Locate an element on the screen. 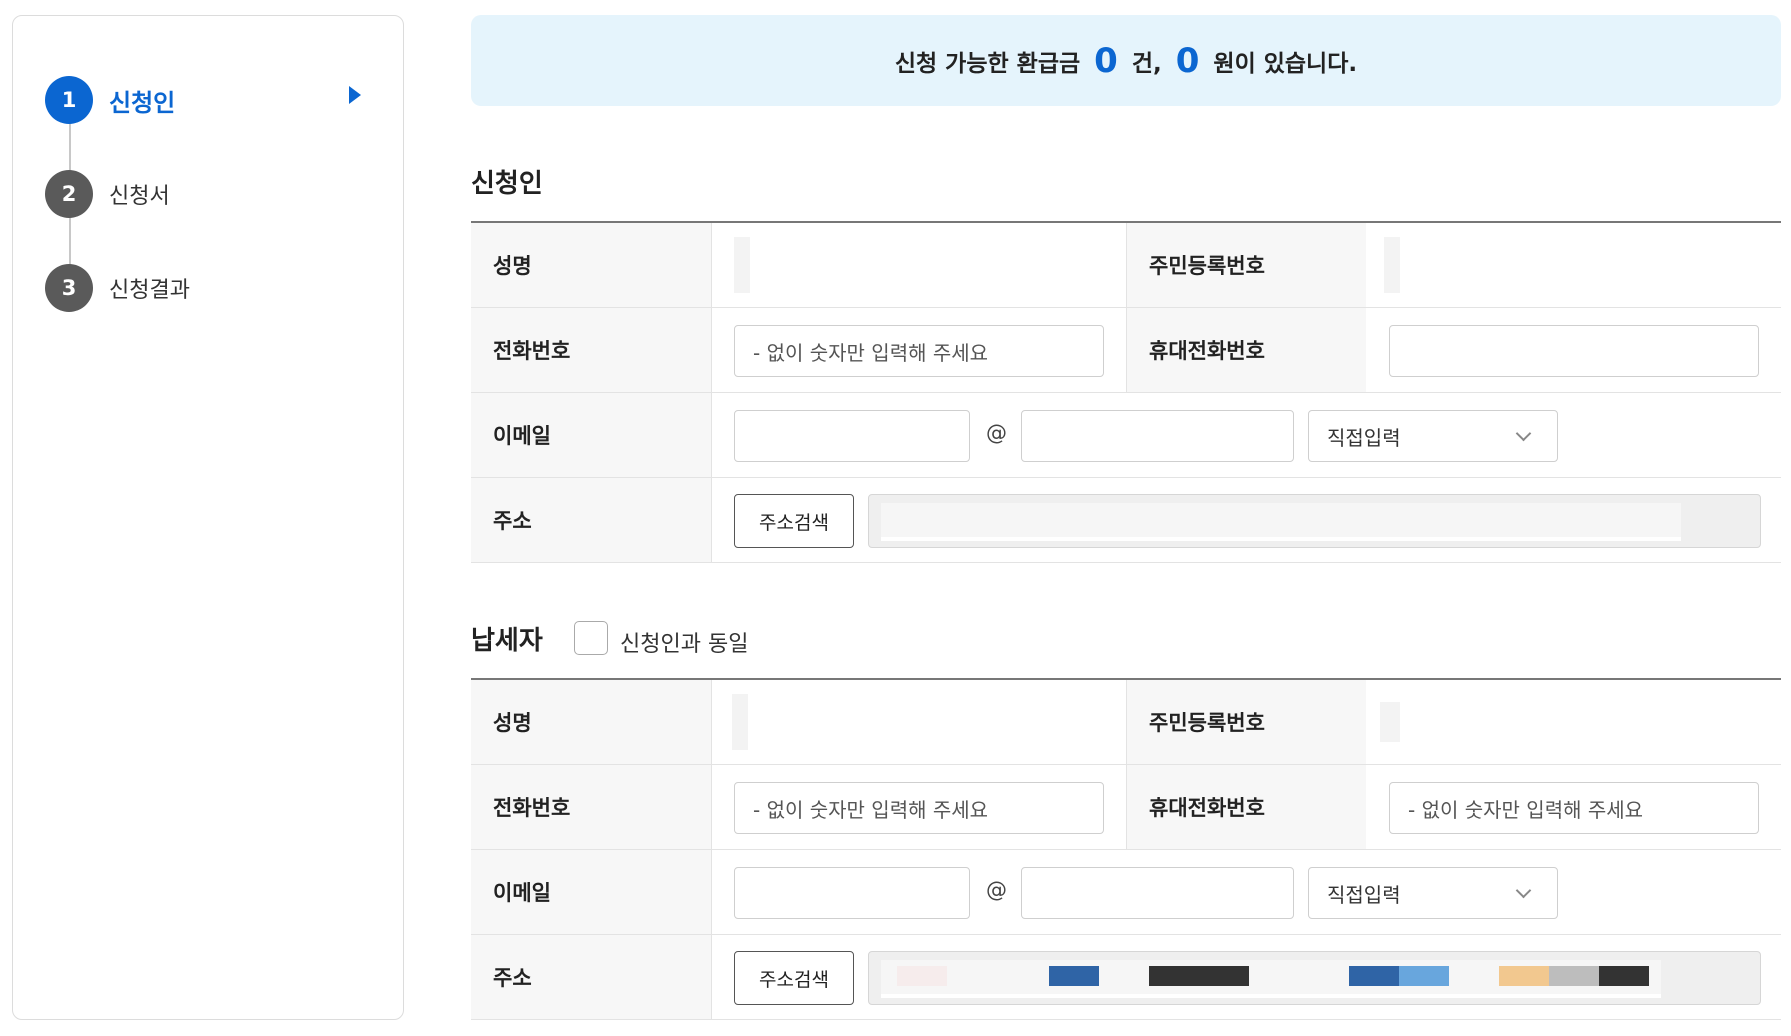 Image resolution: width=1791 pixels, height=1036 pixels. mobile-input: - 없이 숫자만 입력해 주세요 is located at coordinates (1574, 808).